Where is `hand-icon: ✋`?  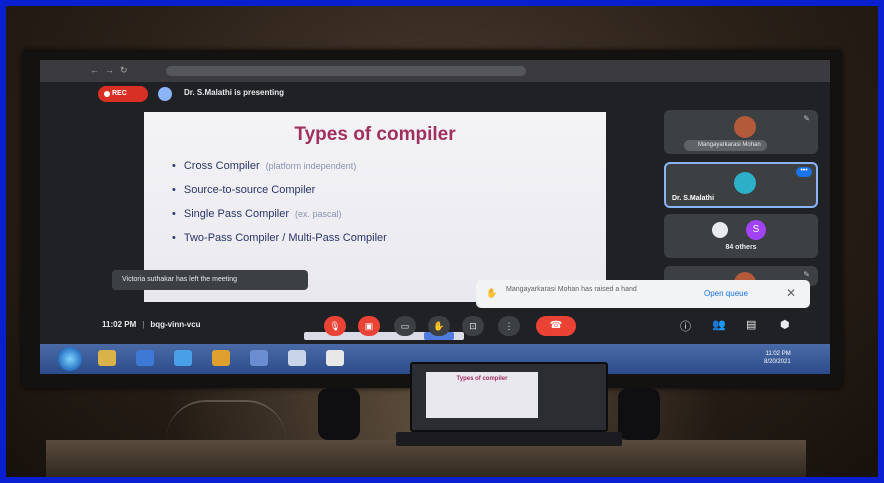 hand-icon: ✋ is located at coordinates (492, 293).